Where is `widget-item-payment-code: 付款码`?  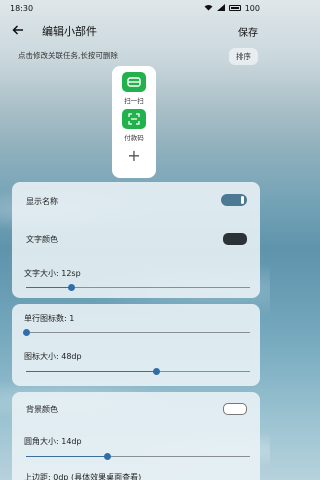 widget-item-payment-code: 付款码 is located at coordinates (134, 125).